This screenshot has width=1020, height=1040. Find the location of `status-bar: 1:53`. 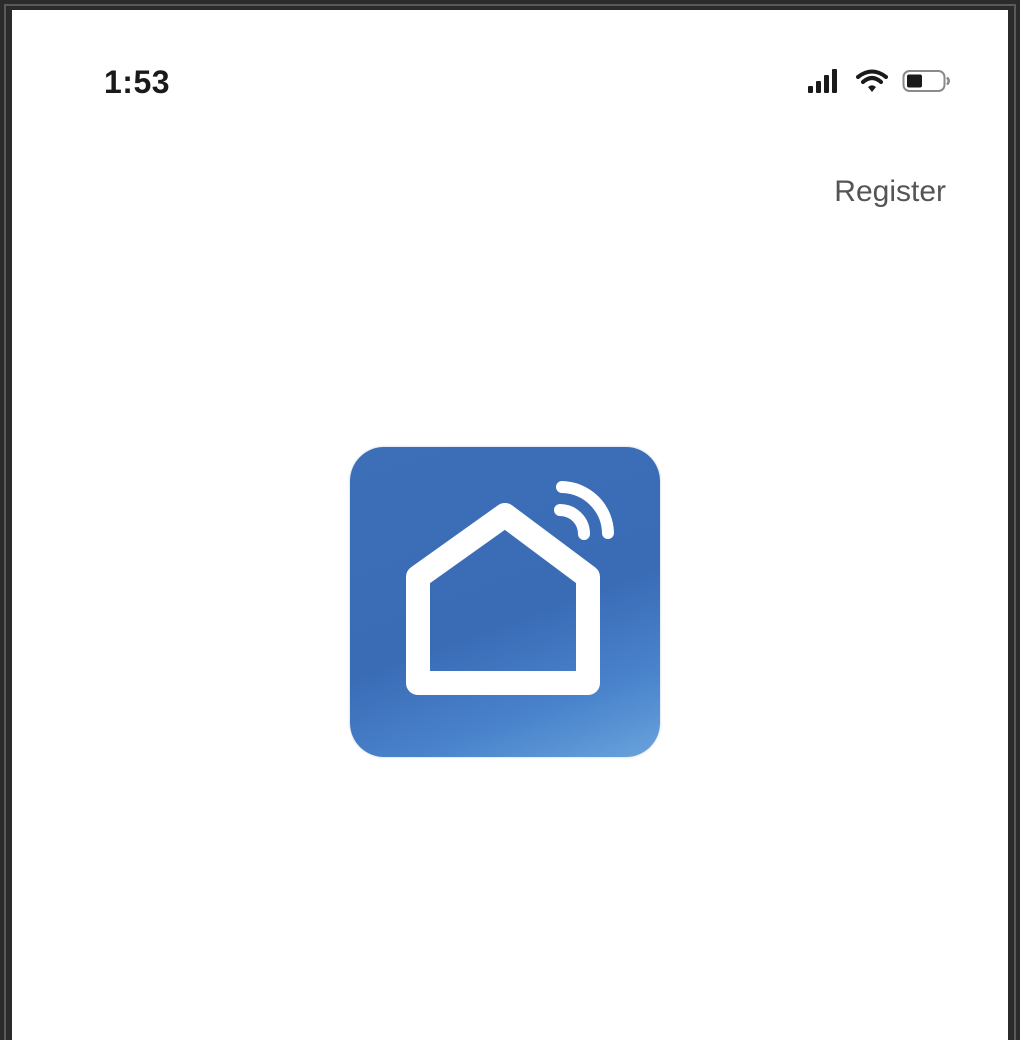

status-bar: 1:53 is located at coordinates (510, 75).